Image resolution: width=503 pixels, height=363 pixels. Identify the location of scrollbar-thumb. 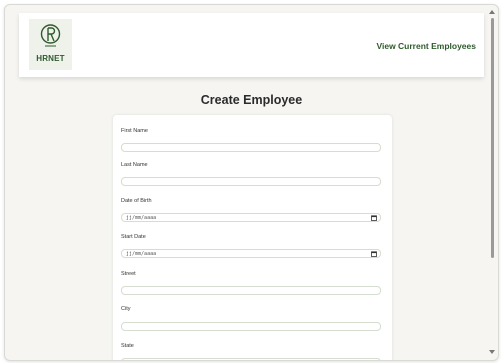
(492, 138).